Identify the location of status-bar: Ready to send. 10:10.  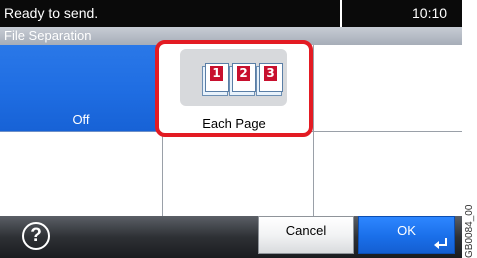
(231, 13).